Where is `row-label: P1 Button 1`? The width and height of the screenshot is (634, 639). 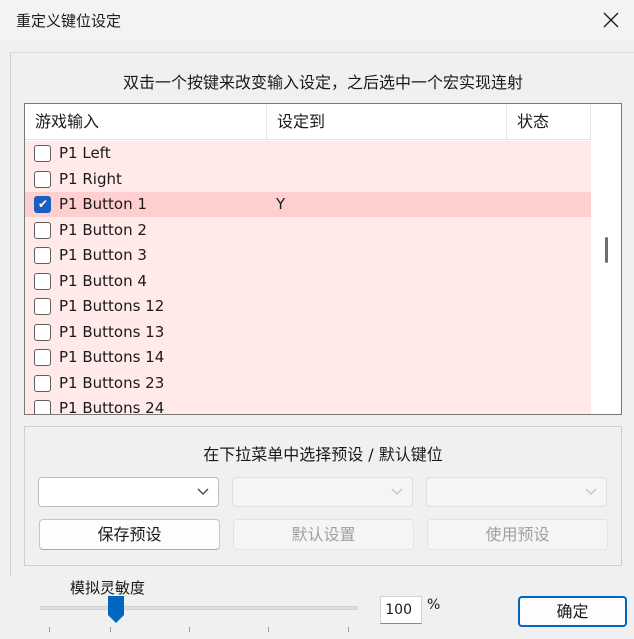 row-label: P1 Button 1 is located at coordinates (103, 204).